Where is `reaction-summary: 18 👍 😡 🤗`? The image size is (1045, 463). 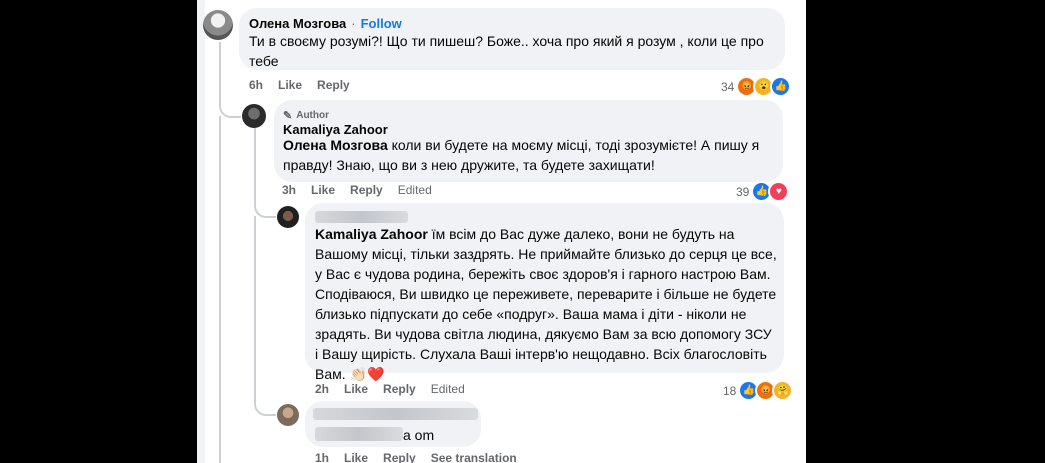 reaction-summary: 18 👍 😡 🤗 is located at coordinates (758, 390).